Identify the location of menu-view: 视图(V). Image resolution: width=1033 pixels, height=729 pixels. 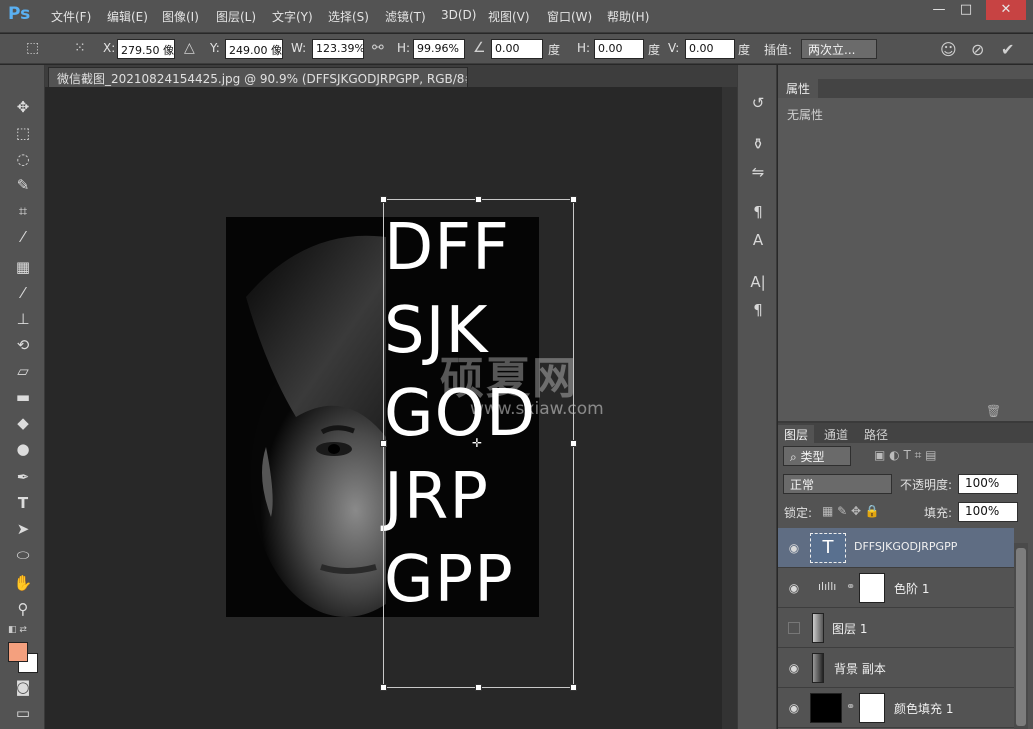
(509, 16).